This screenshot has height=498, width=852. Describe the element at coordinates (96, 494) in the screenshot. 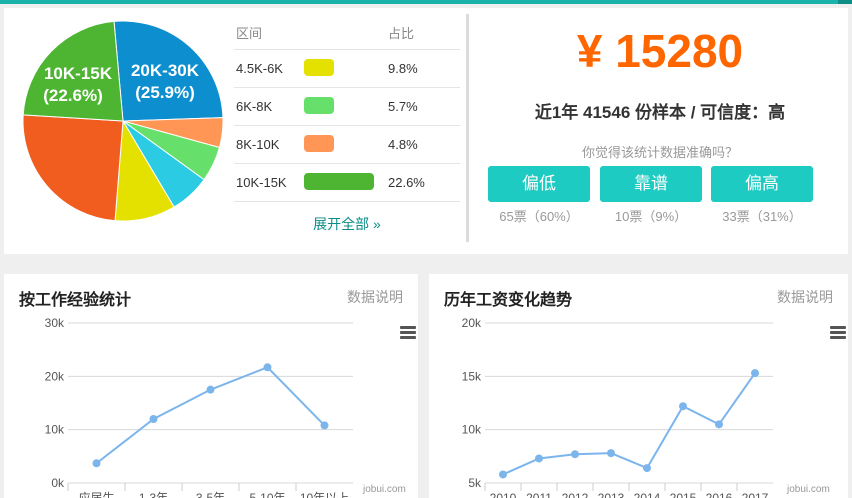

I see `experience-chart-x-label: 应届生` at that location.